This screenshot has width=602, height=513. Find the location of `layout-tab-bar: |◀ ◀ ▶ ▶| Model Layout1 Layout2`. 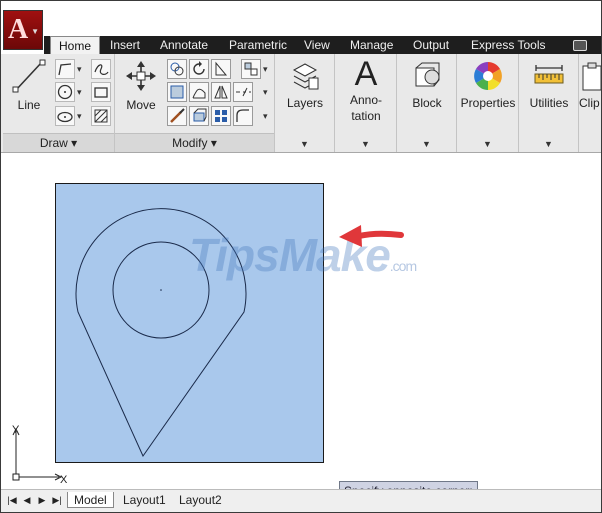

layout-tab-bar: |◀ ◀ ▶ ▶| Model Layout1 Layout2 is located at coordinates (301, 500).